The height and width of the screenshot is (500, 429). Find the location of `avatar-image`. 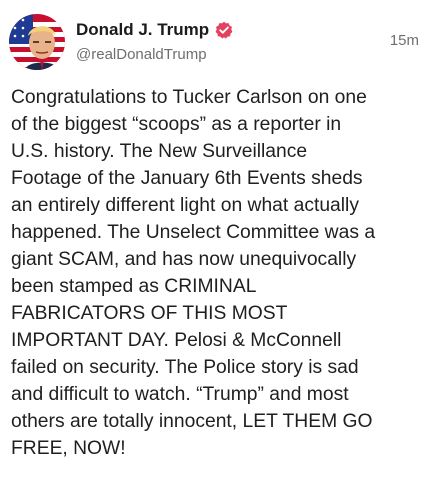

avatar-image is located at coordinates (37, 42).